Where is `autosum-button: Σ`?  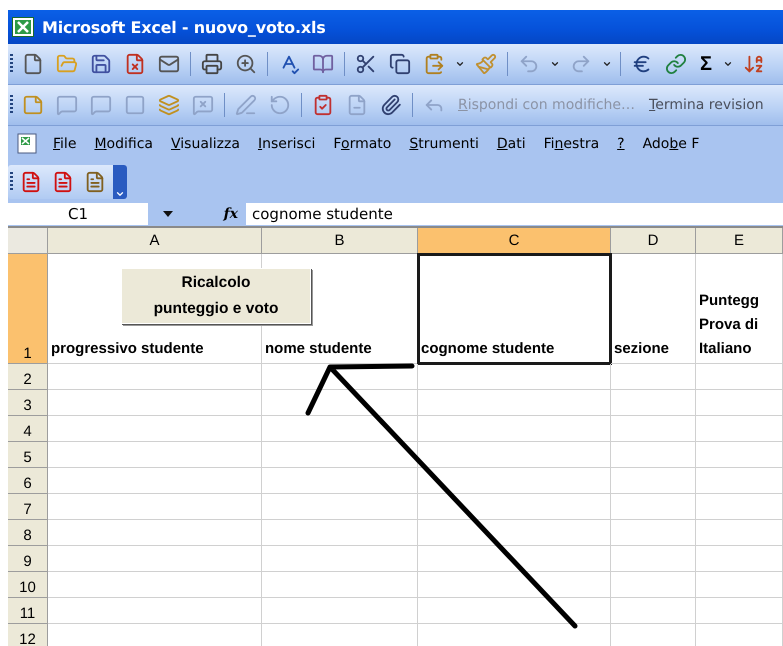 autosum-button: Σ is located at coordinates (706, 64).